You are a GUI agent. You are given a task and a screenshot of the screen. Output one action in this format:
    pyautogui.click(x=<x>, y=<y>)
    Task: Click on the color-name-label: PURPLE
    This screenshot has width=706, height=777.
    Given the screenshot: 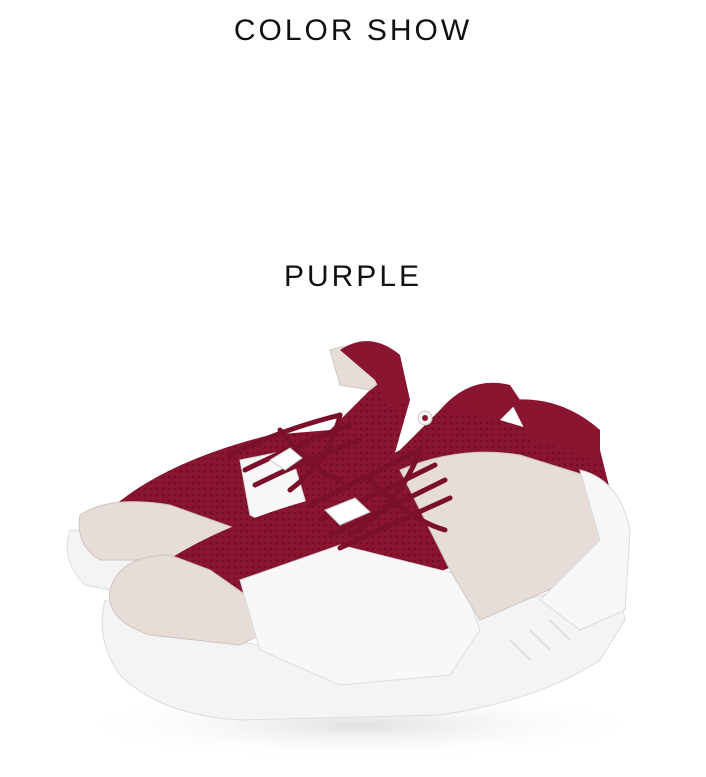 What is the action you would take?
    pyautogui.click(x=353, y=276)
    